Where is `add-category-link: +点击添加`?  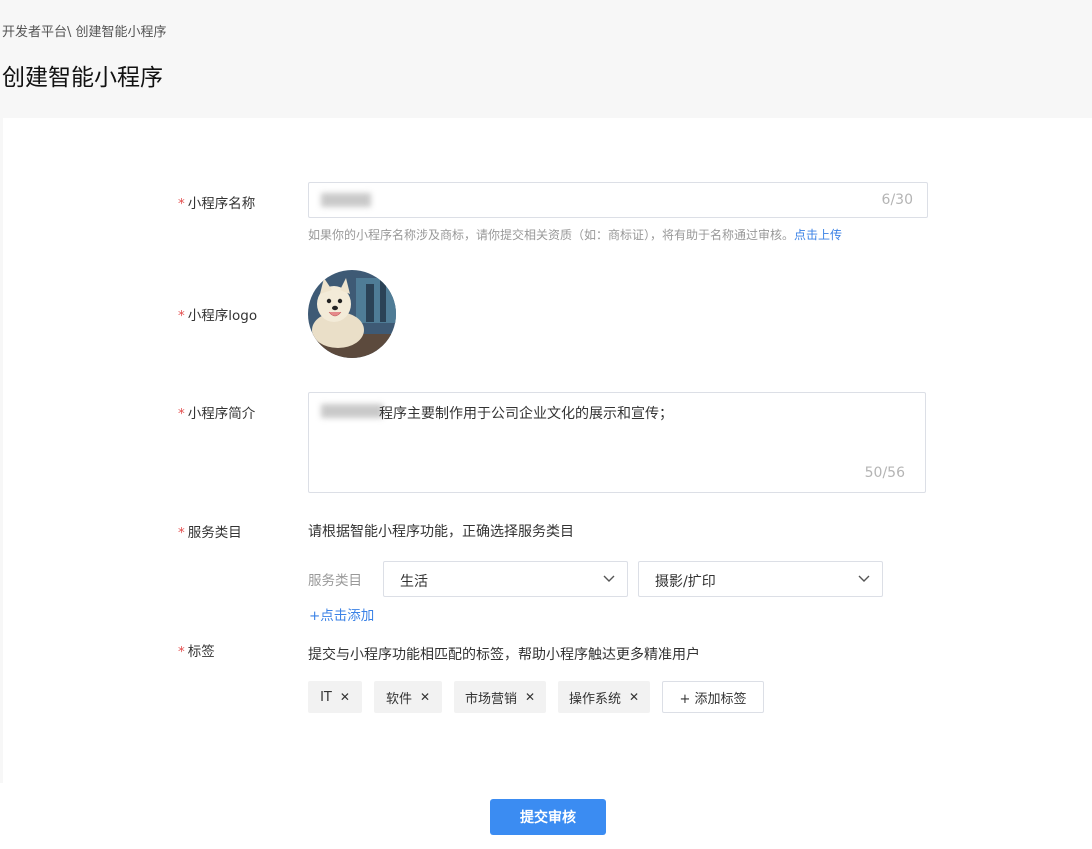
add-category-link: +点击添加 is located at coordinates (341, 614).